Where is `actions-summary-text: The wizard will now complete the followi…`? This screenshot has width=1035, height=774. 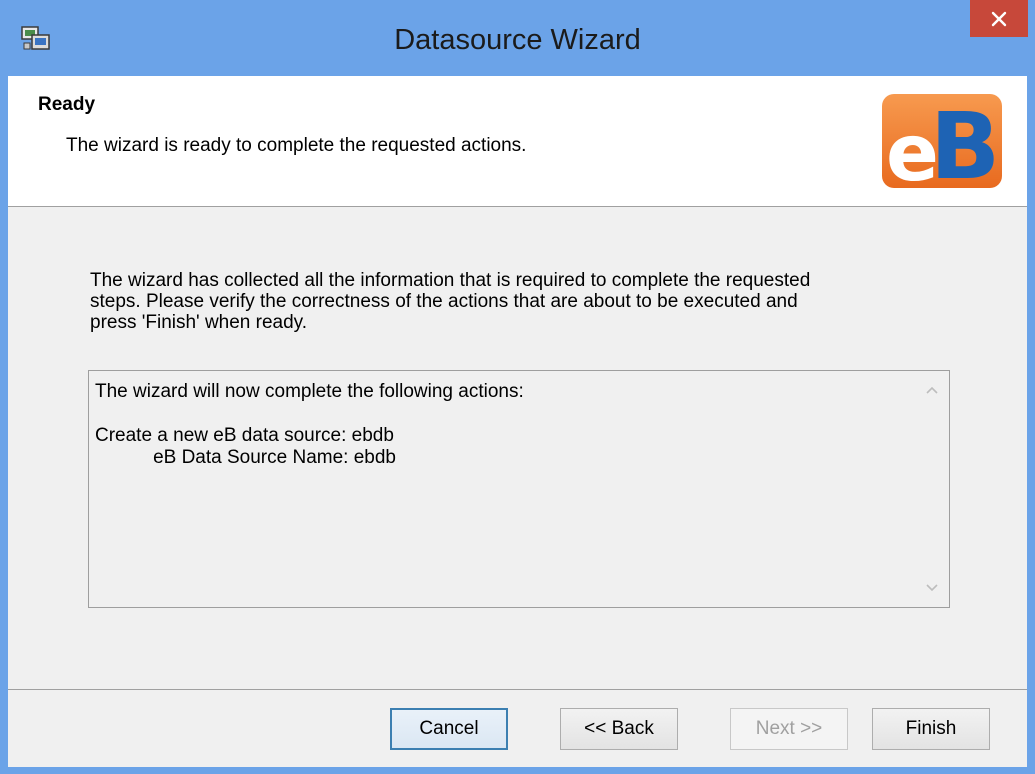 actions-summary-text: The wizard will now complete the followi… is located at coordinates (309, 424).